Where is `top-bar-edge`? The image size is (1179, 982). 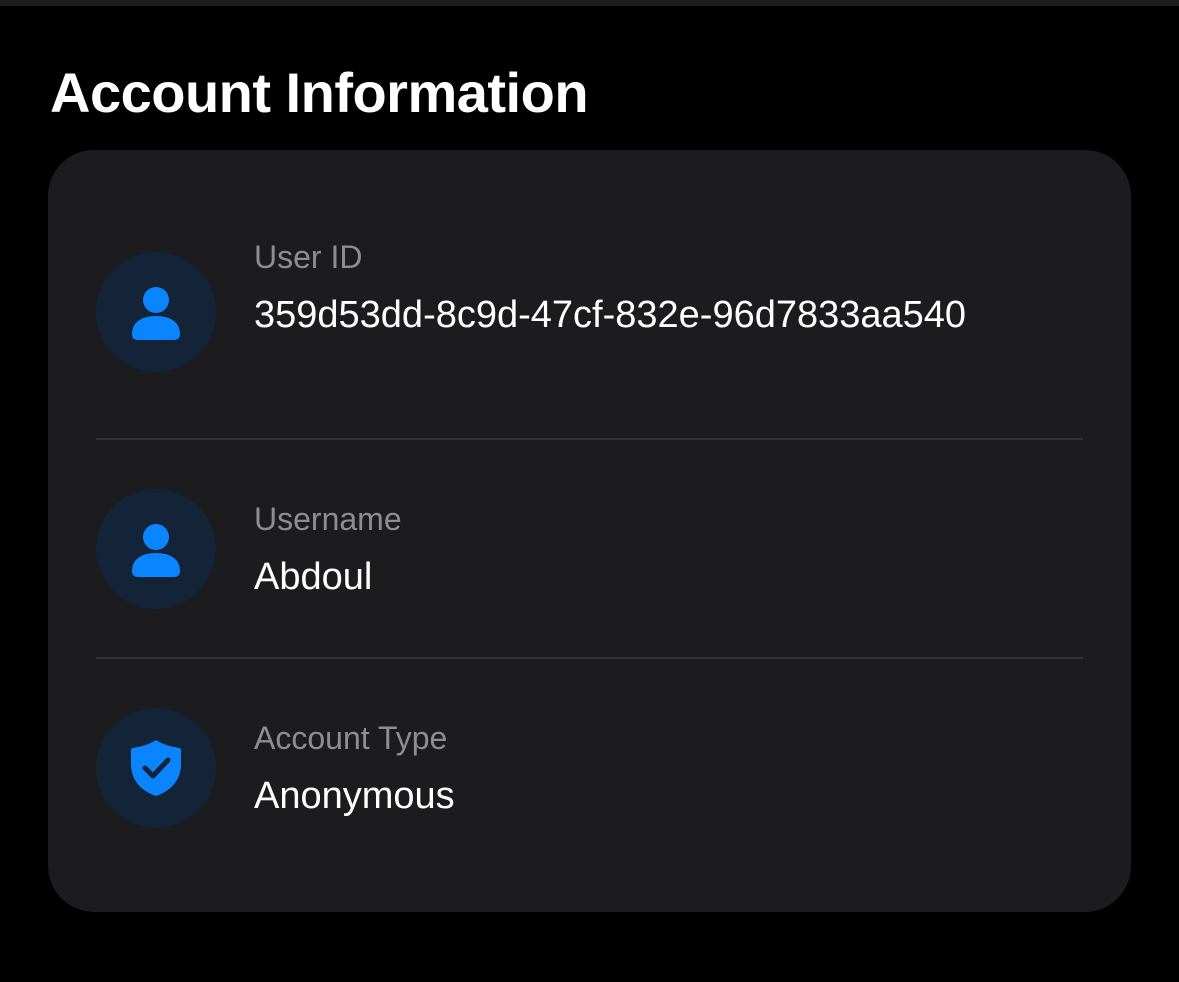
top-bar-edge is located at coordinates (589, 3).